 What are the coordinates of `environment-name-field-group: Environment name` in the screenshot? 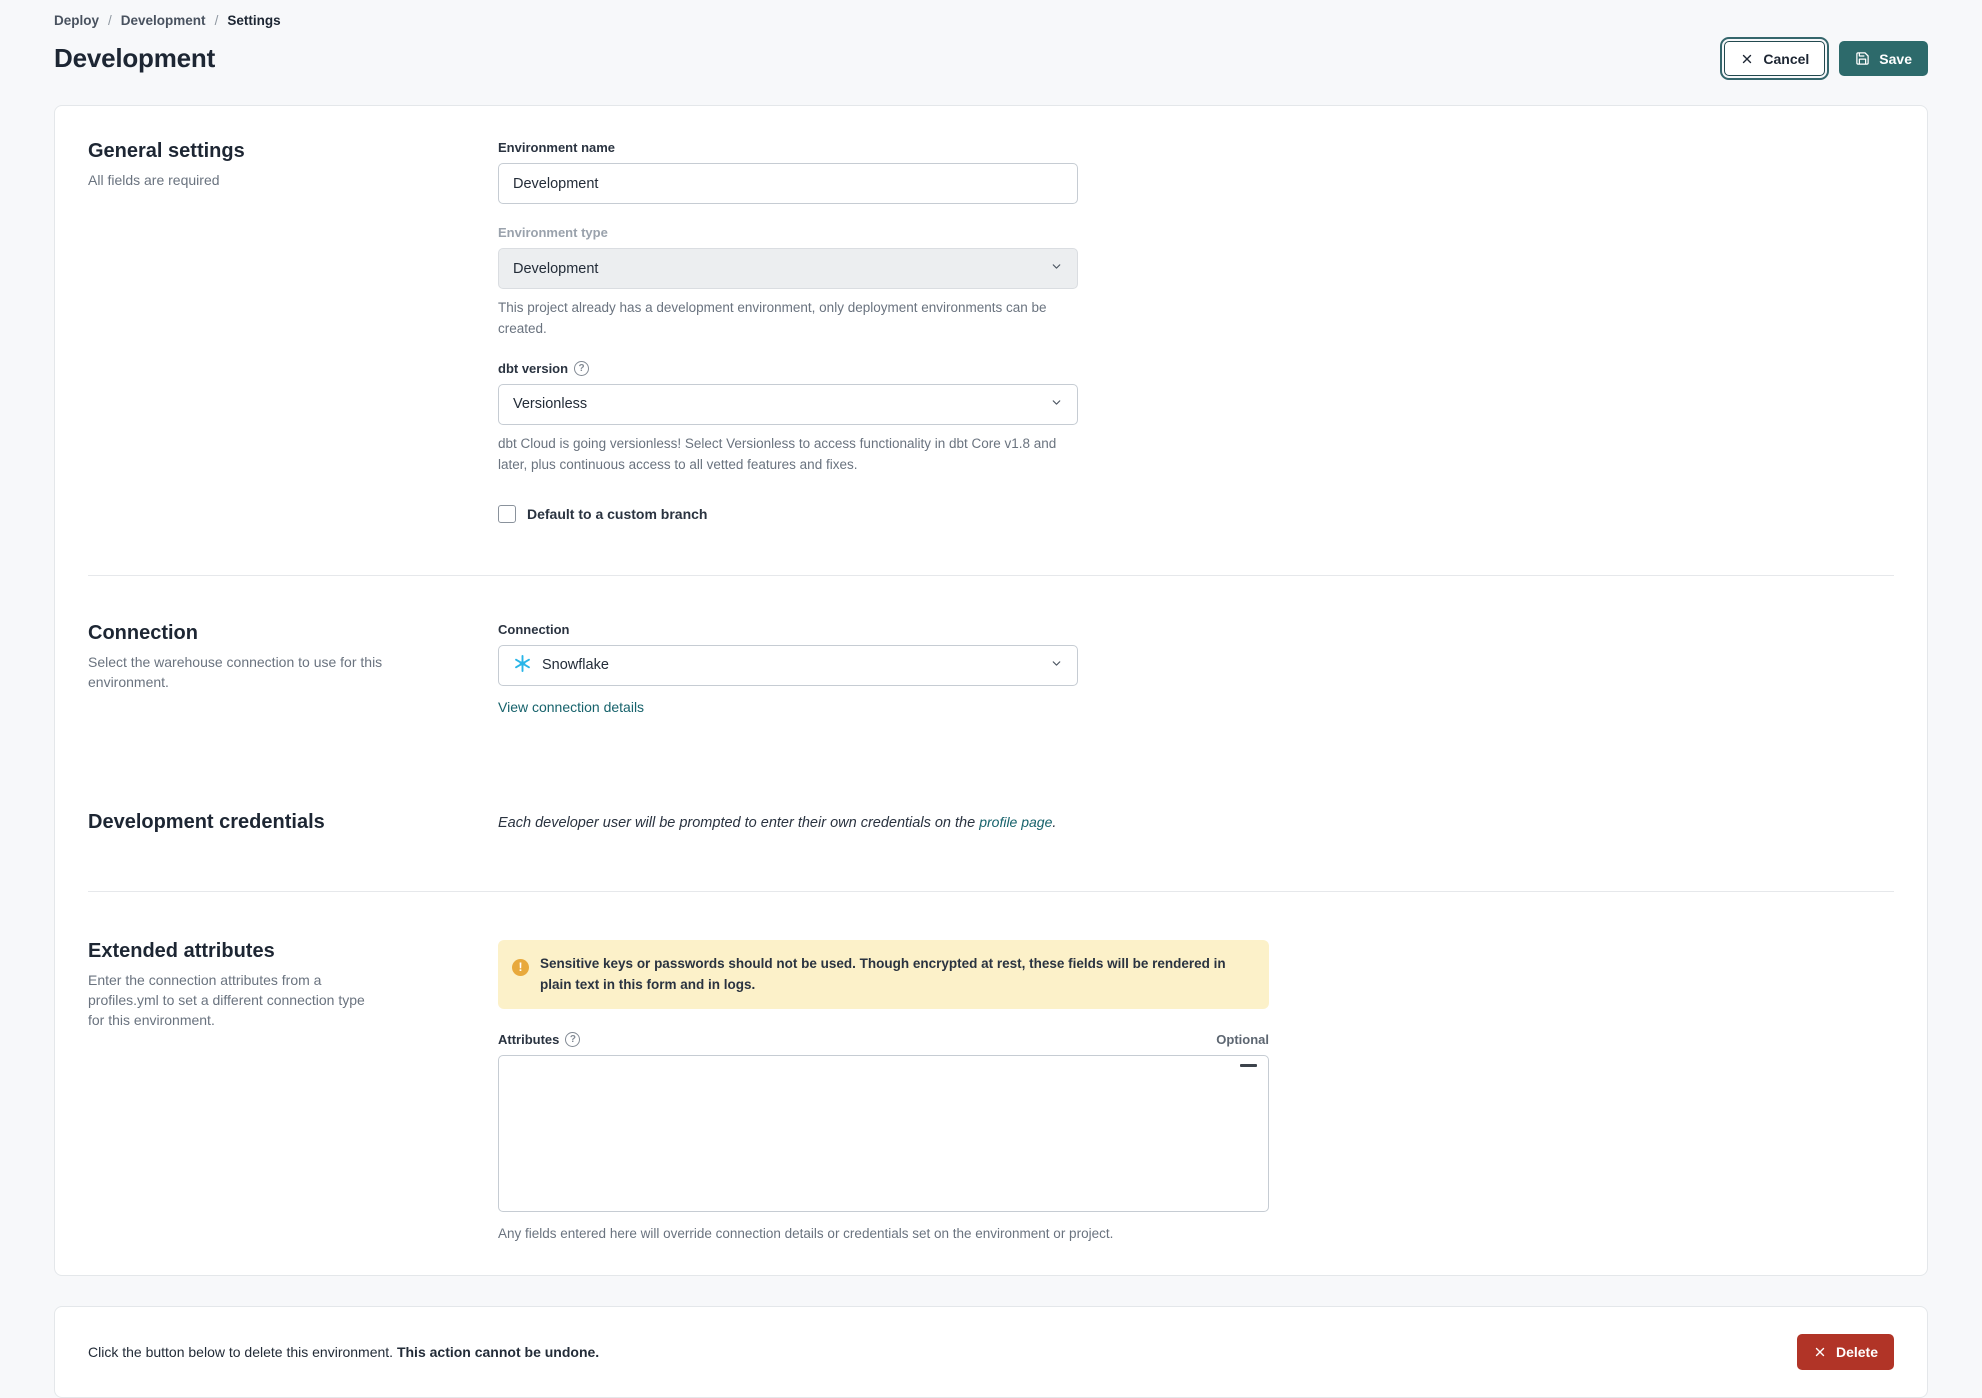 It's located at (788, 172).